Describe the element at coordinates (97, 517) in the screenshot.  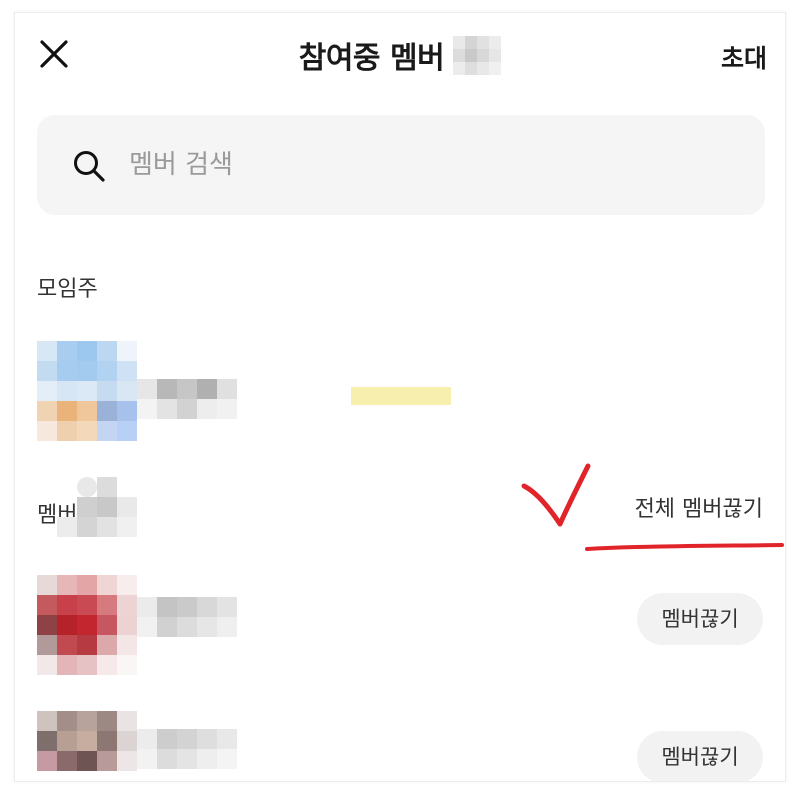
I see `blurred-smudge` at that location.